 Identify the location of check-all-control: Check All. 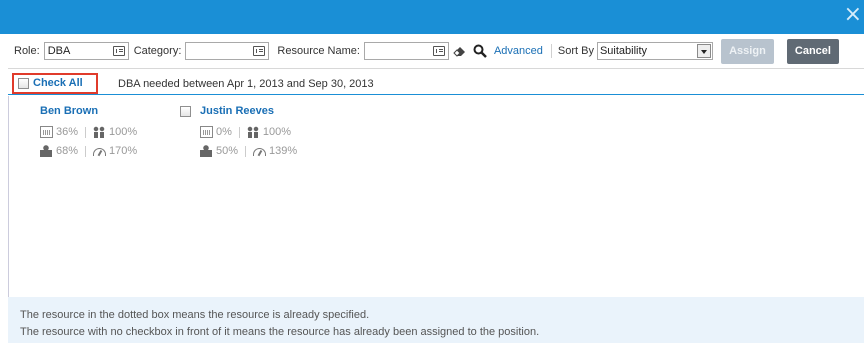
(55, 83).